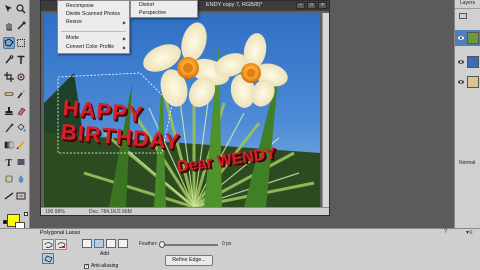 Image resolution: width=480 pixels, height=270 pixels. I want to click on polygonal-lasso-button, so click(48, 258).